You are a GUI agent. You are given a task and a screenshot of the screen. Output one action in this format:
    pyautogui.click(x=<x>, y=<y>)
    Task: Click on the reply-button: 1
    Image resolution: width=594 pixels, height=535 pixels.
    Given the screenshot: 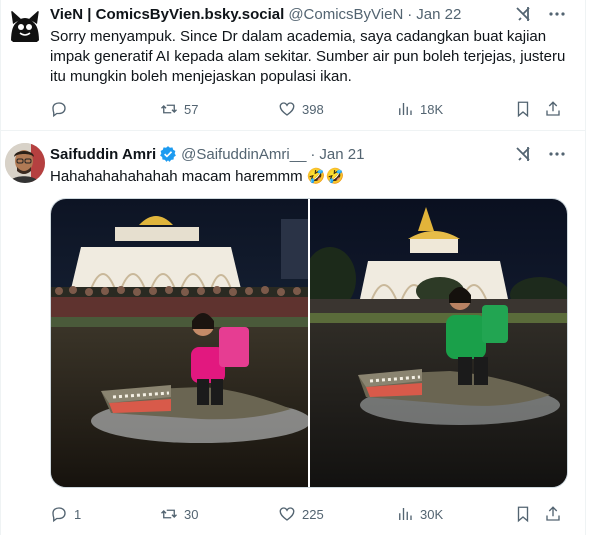 What is the action you would take?
    pyautogui.click(x=105, y=514)
    